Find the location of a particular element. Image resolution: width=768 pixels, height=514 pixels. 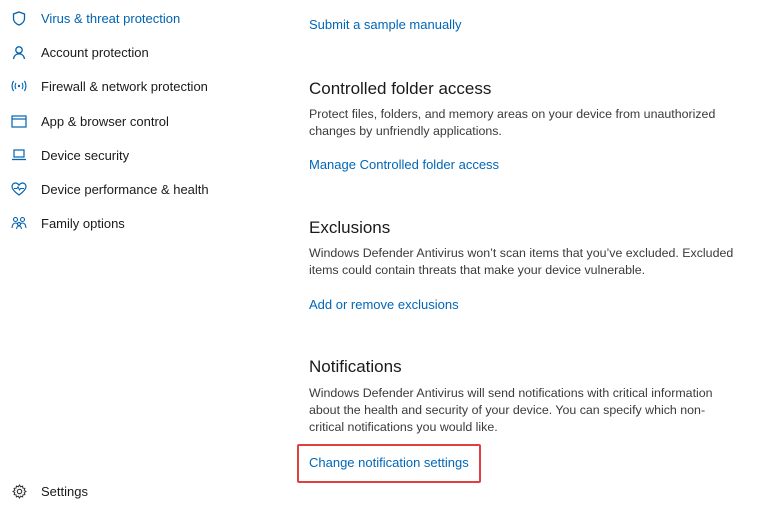

section-title-notifications: Notifications is located at coordinates (355, 366).